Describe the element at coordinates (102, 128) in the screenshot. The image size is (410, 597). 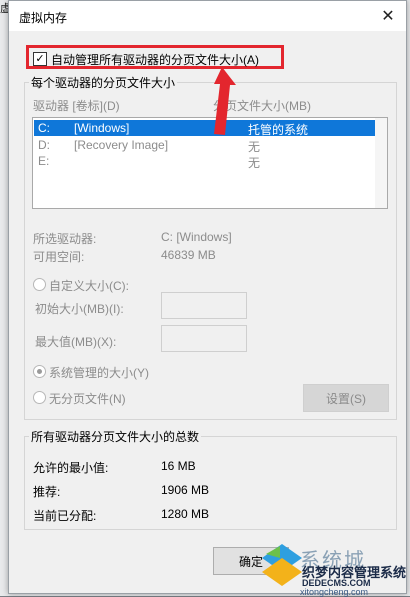
I see `drive-label: [Windows]` at that location.